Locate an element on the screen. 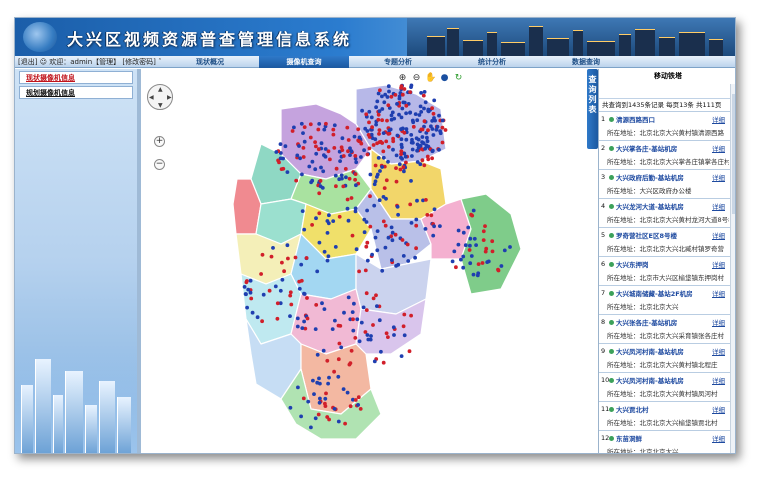  result-name: 大兴张各庄-基站机房 is located at coordinates (646, 322).